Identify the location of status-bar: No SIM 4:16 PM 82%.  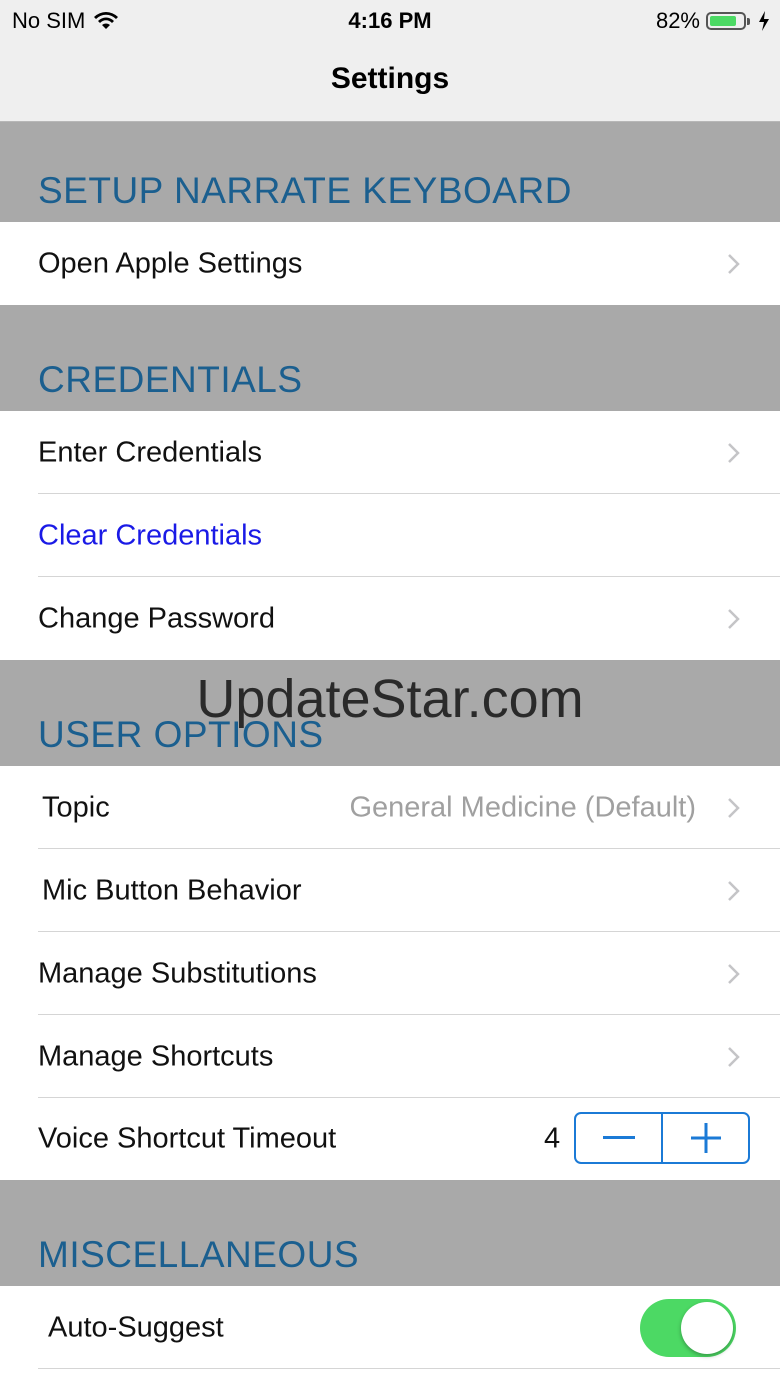
(390, 20).